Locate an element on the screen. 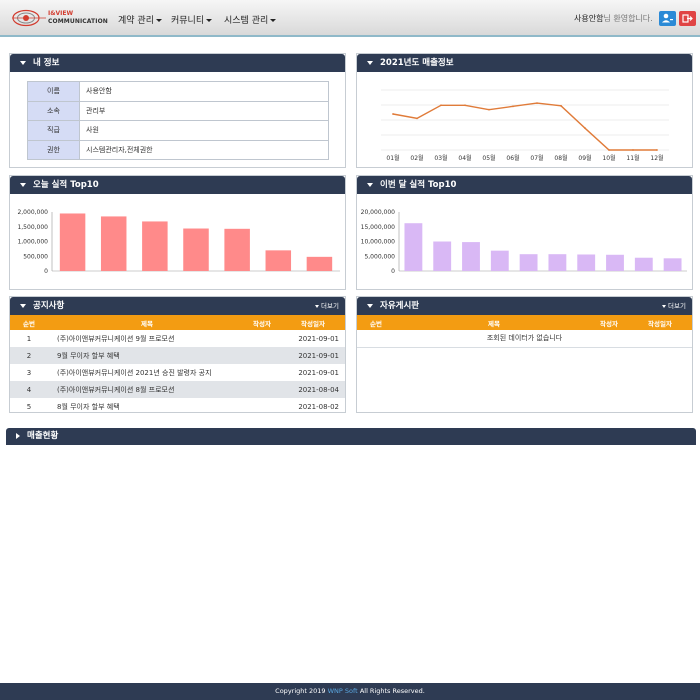 The image size is (700, 700). company-logo: I&VIEW COMMUNICATION is located at coordinates (60, 19).